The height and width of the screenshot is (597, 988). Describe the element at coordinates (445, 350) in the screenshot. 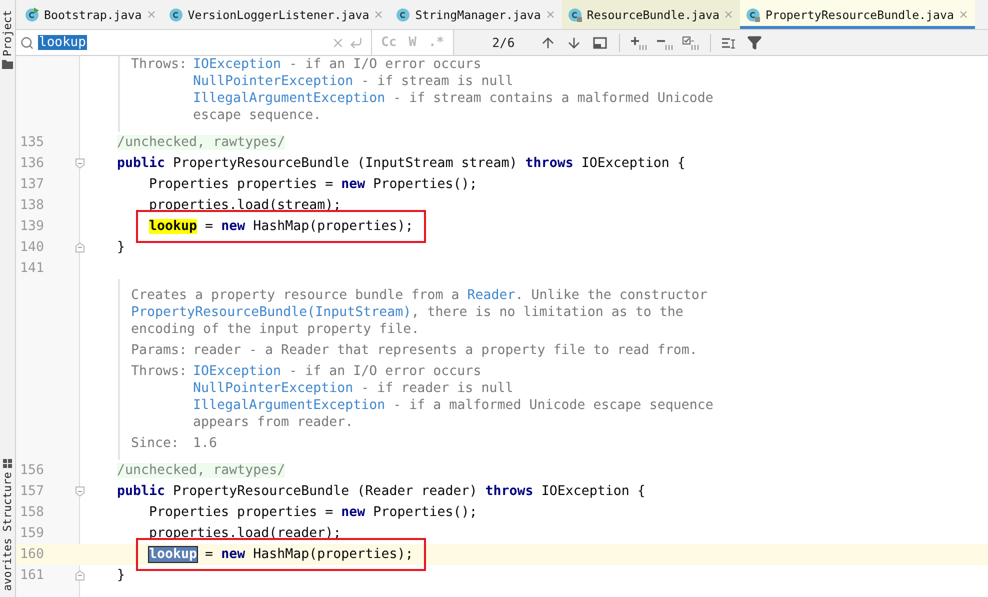

I see `doc-text: reader - a Reader that represents a property file to read from.` at that location.